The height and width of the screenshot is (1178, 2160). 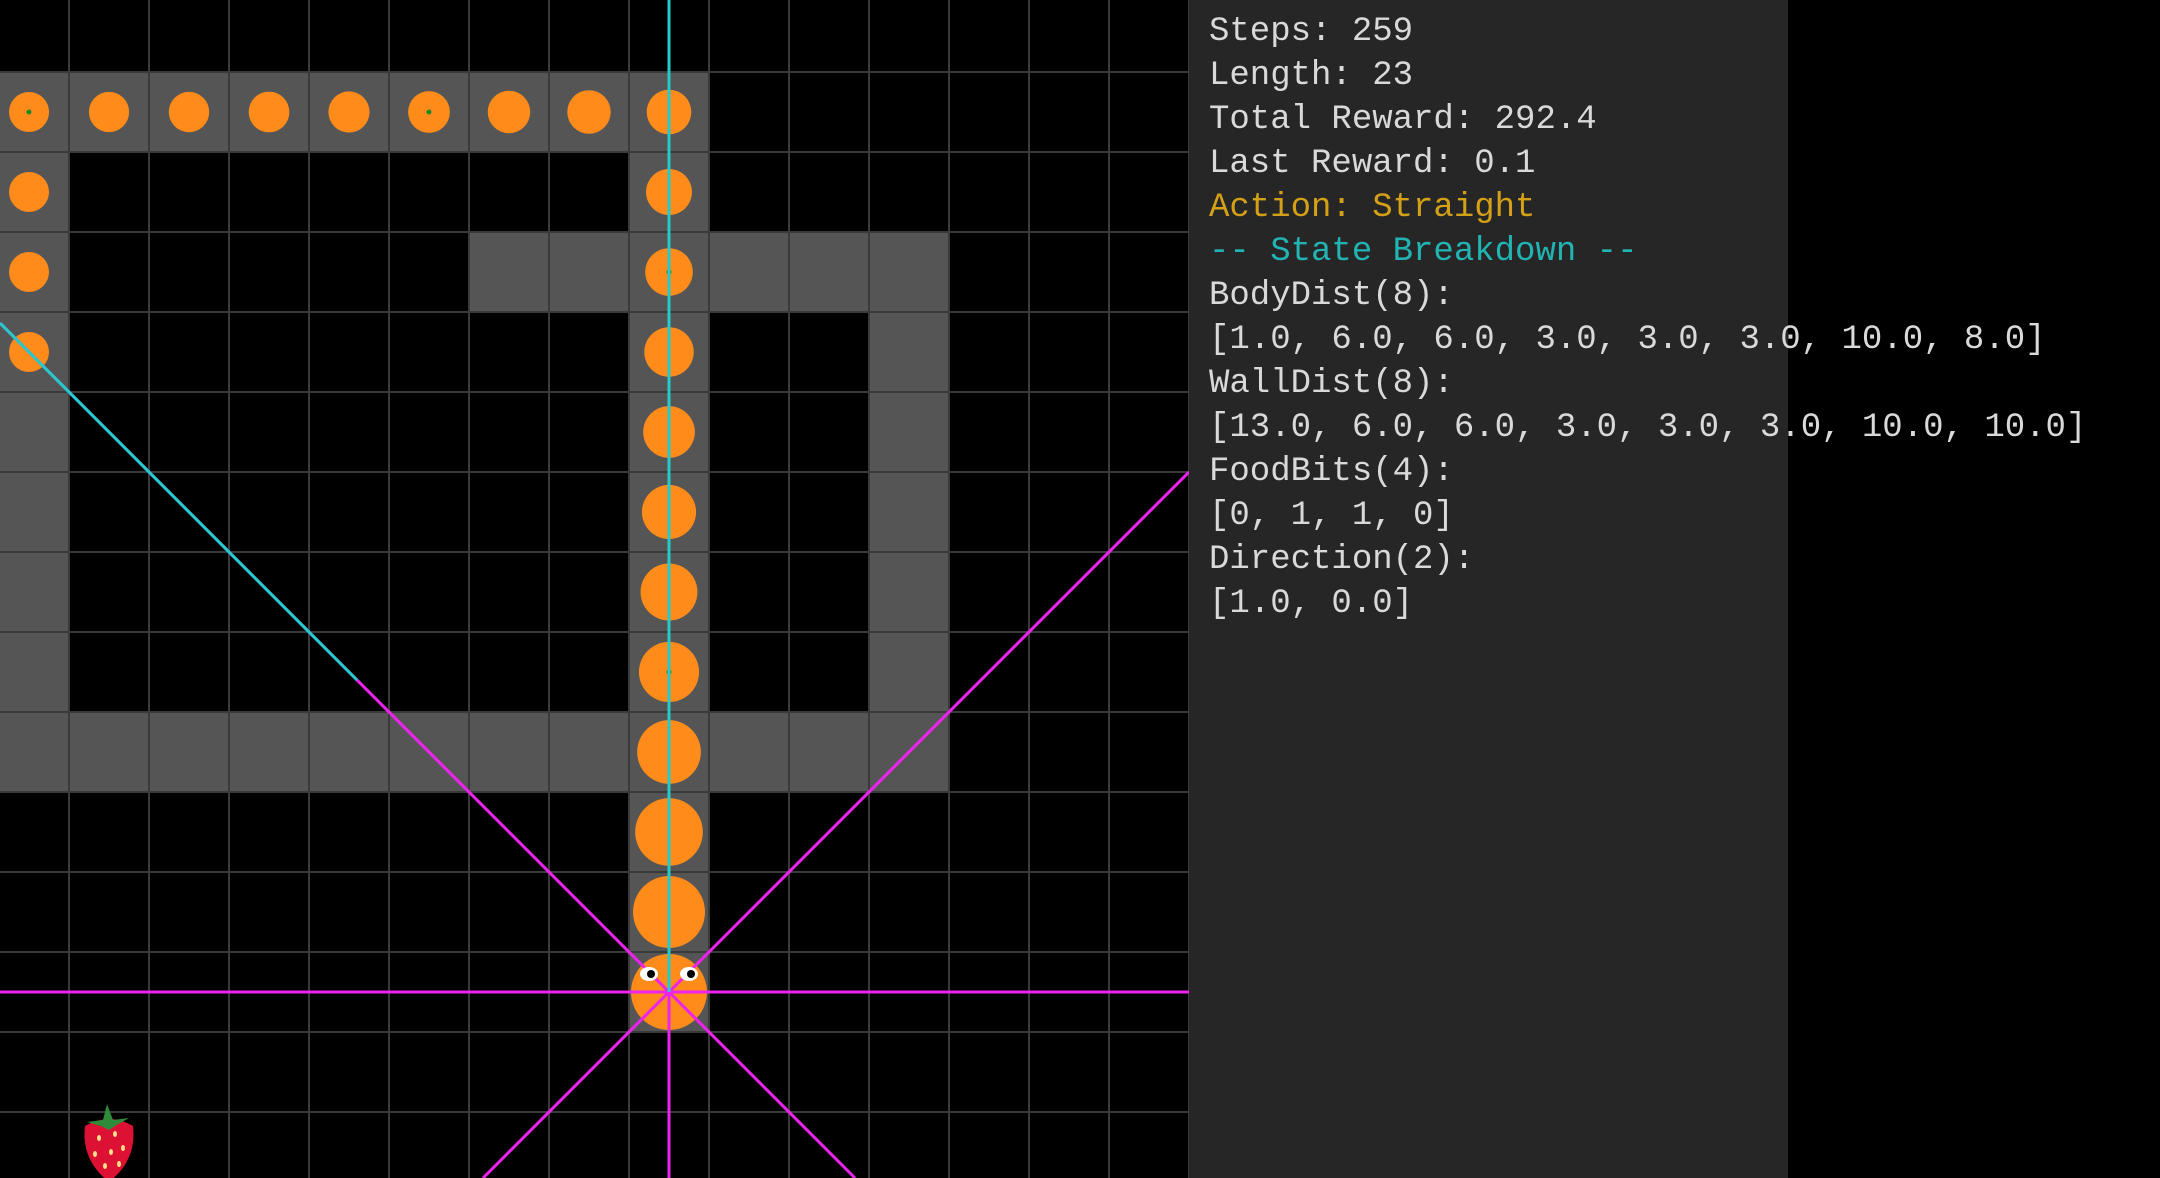 I want to click on hud-bodydist-label: BodyDist(8):, so click(x=1331, y=296).